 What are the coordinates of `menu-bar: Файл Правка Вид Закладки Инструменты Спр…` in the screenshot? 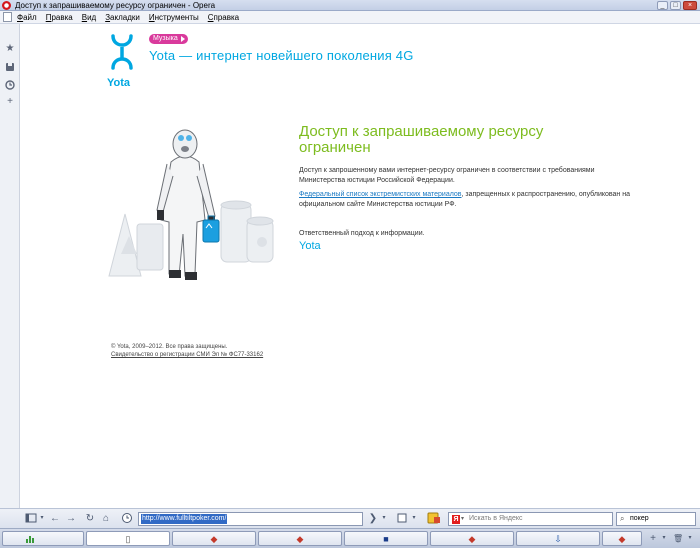 It's located at (350, 17).